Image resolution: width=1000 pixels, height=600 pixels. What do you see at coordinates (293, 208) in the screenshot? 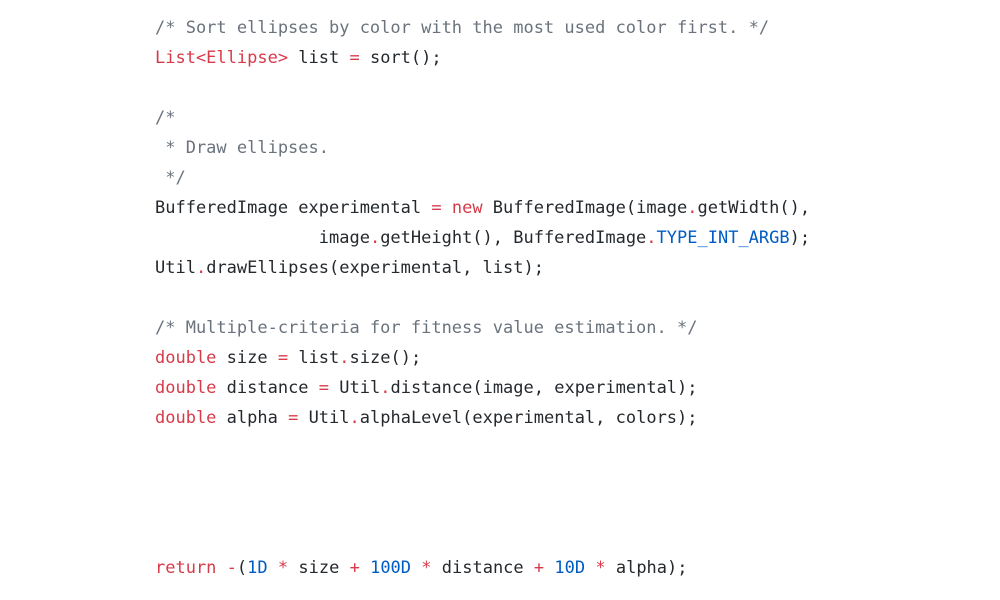
I see `code-token: BufferedImage experimental` at bounding box center [293, 208].